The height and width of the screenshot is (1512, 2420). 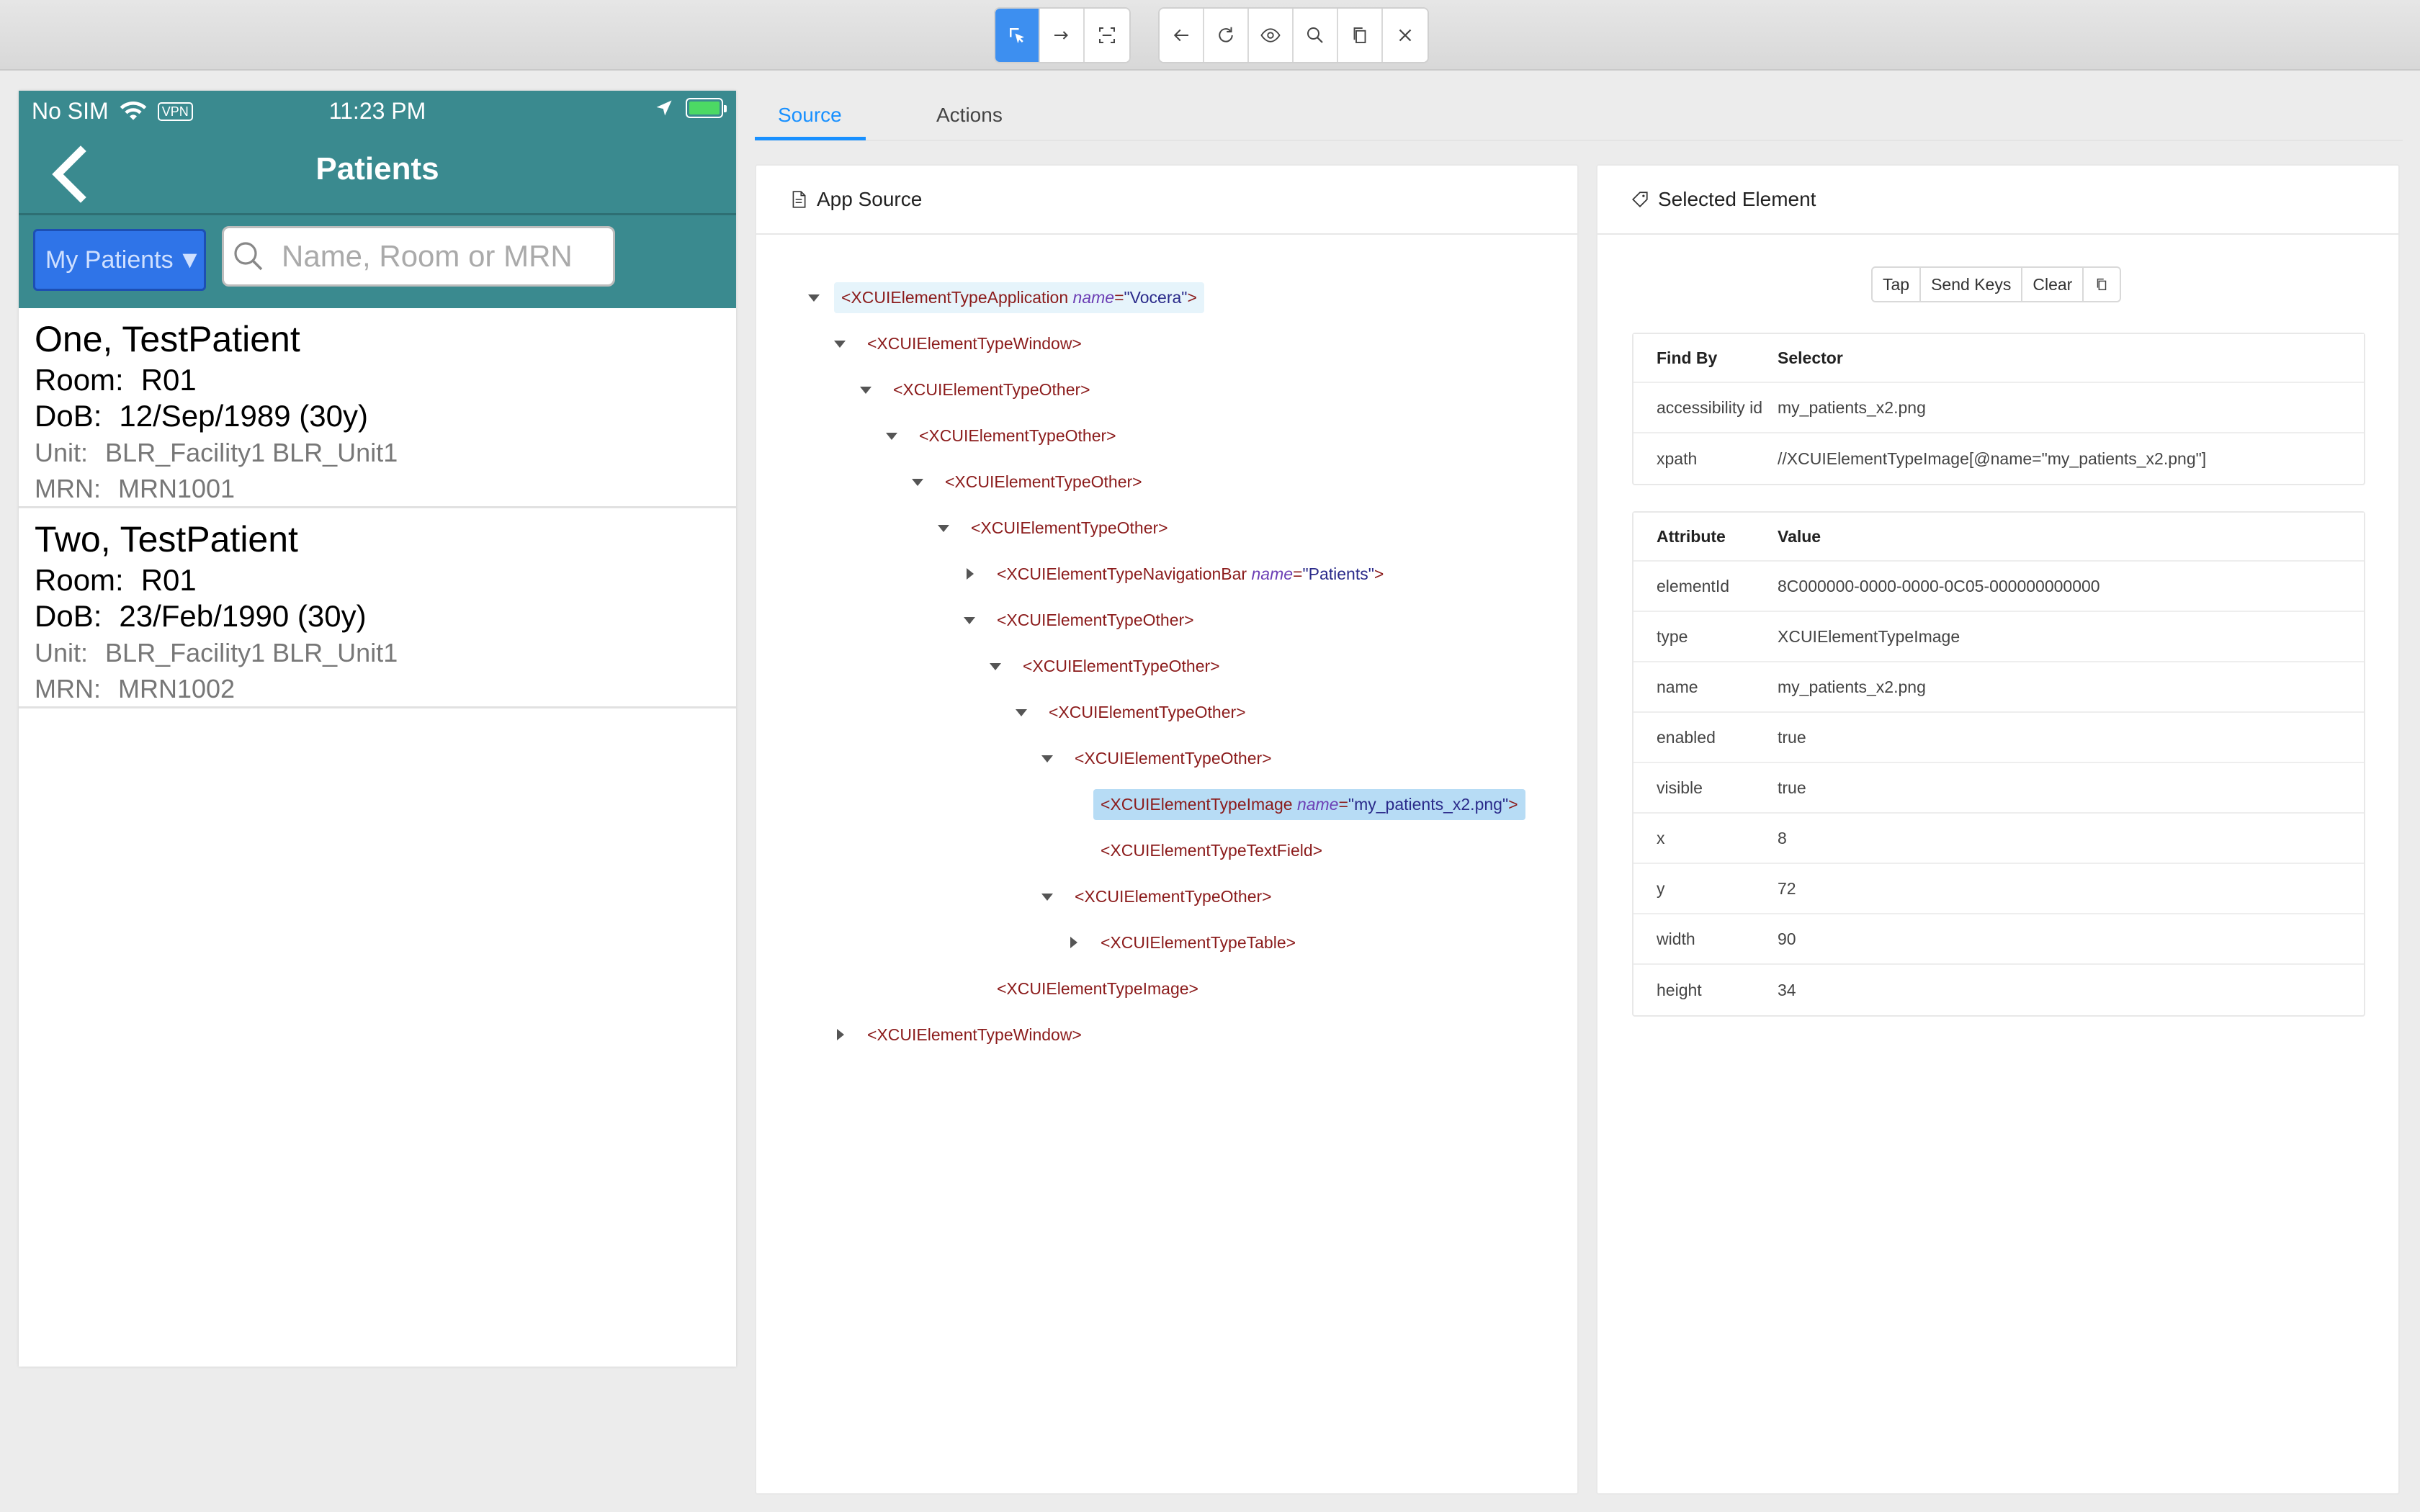 I want to click on show-icon, so click(x=1270, y=35).